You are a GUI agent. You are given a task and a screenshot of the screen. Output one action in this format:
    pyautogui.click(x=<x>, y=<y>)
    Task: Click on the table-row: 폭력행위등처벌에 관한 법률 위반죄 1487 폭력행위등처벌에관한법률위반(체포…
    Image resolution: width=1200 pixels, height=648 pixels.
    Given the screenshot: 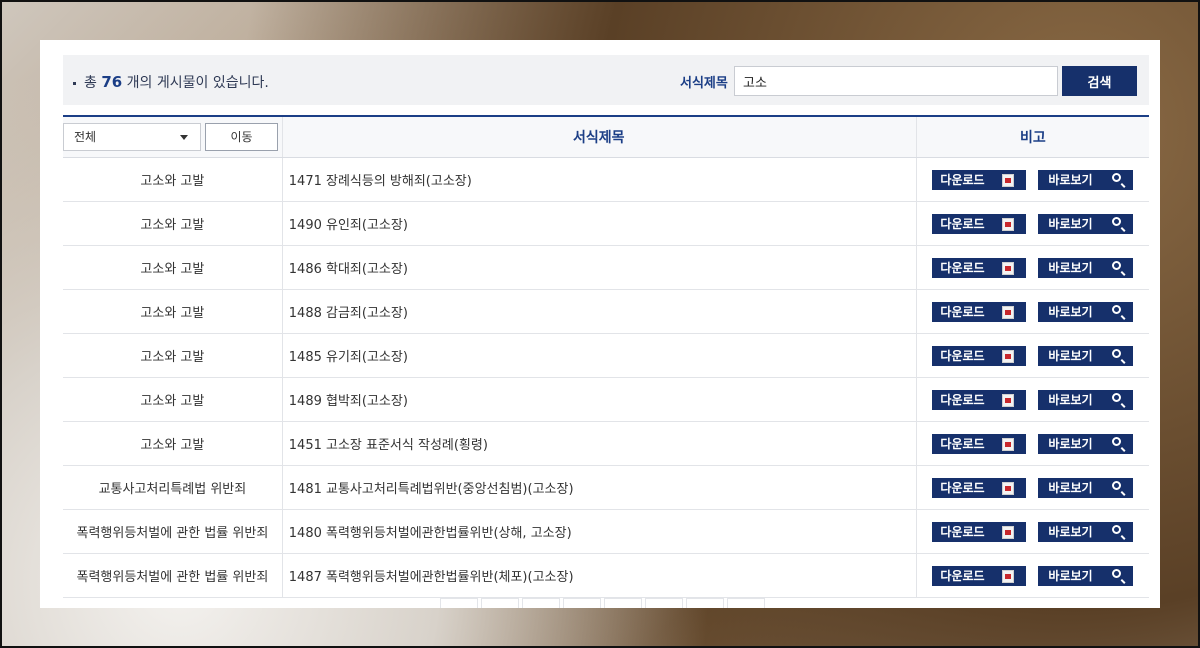 What is the action you would take?
    pyautogui.click(x=606, y=575)
    